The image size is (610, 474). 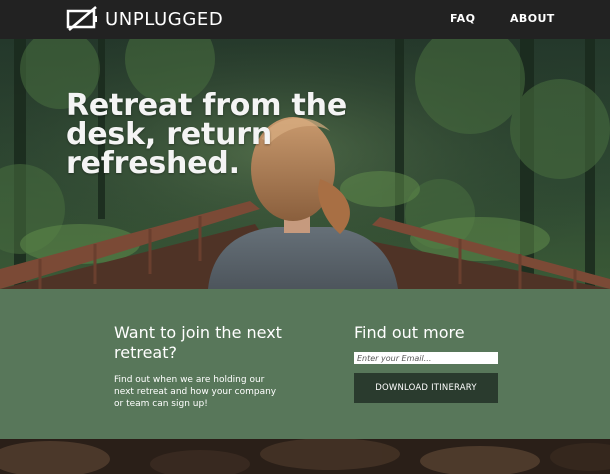 I want to click on hero-title-line: Retreat from the, so click(x=206, y=105).